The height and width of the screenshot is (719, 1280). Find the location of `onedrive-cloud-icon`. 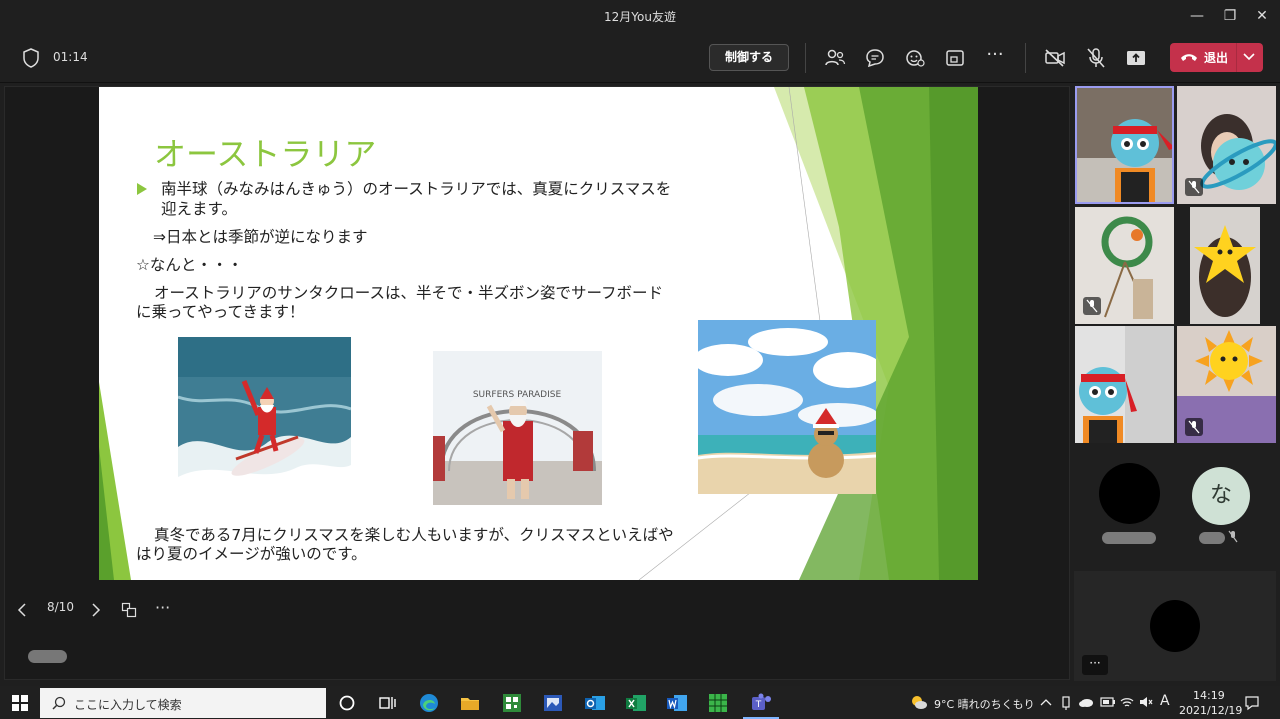

onedrive-cloud-icon is located at coordinates (1086, 702).